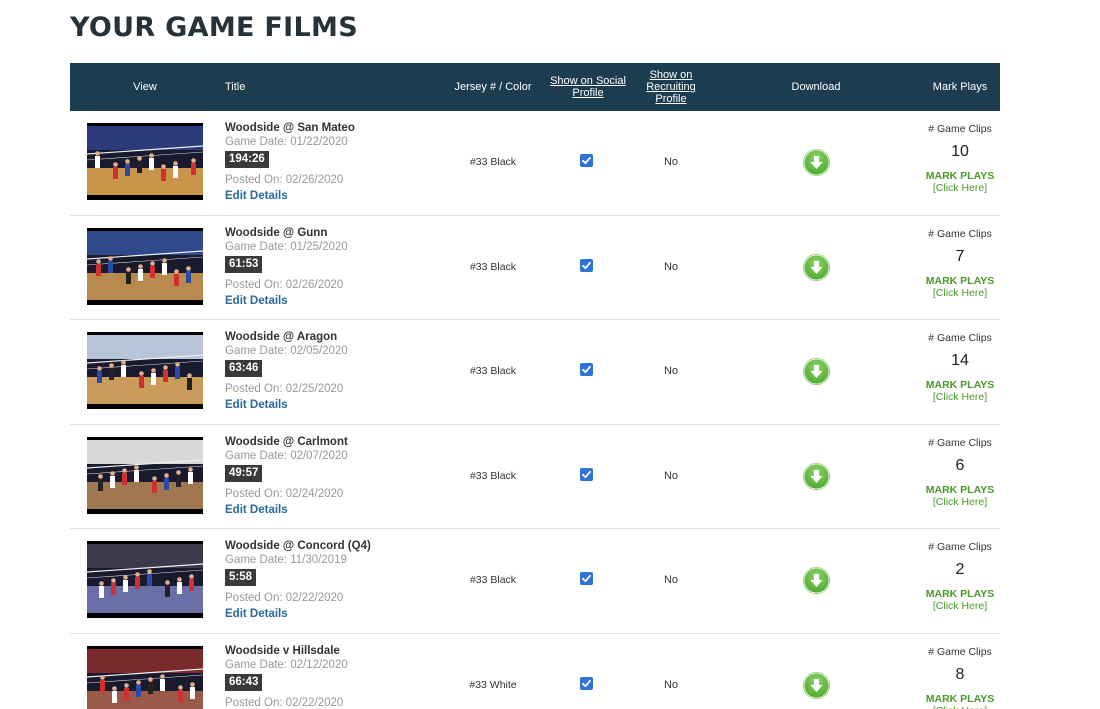 The width and height of the screenshot is (1100, 709). What do you see at coordinates (241, 578) in the screenshot?
I see `duration-badge: 5:58` at bounding box center [241, 578].